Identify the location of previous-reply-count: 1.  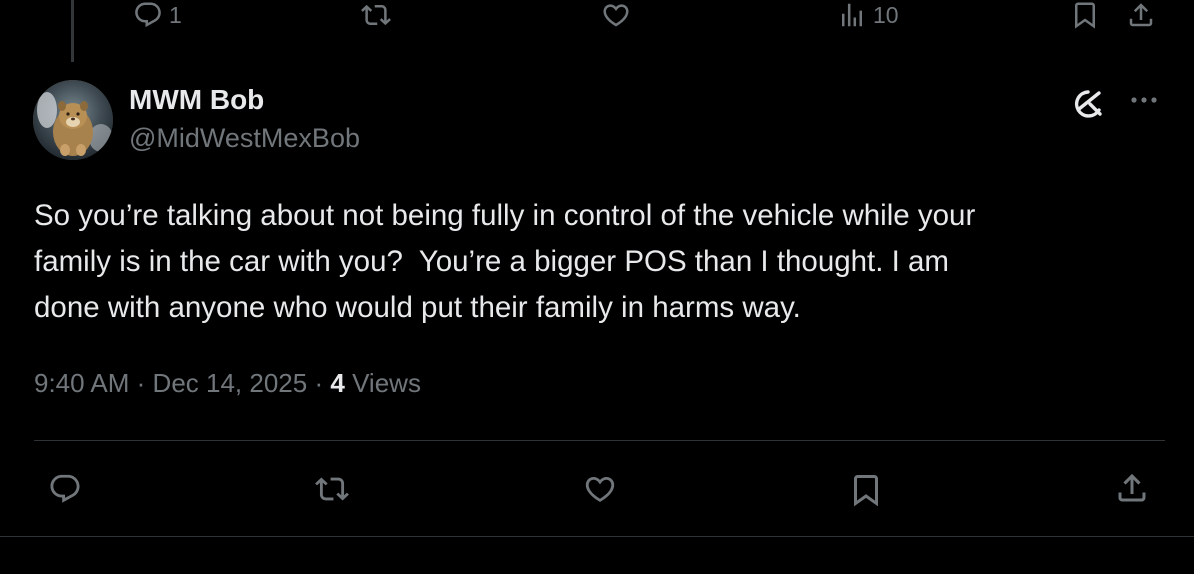
(175, 14).